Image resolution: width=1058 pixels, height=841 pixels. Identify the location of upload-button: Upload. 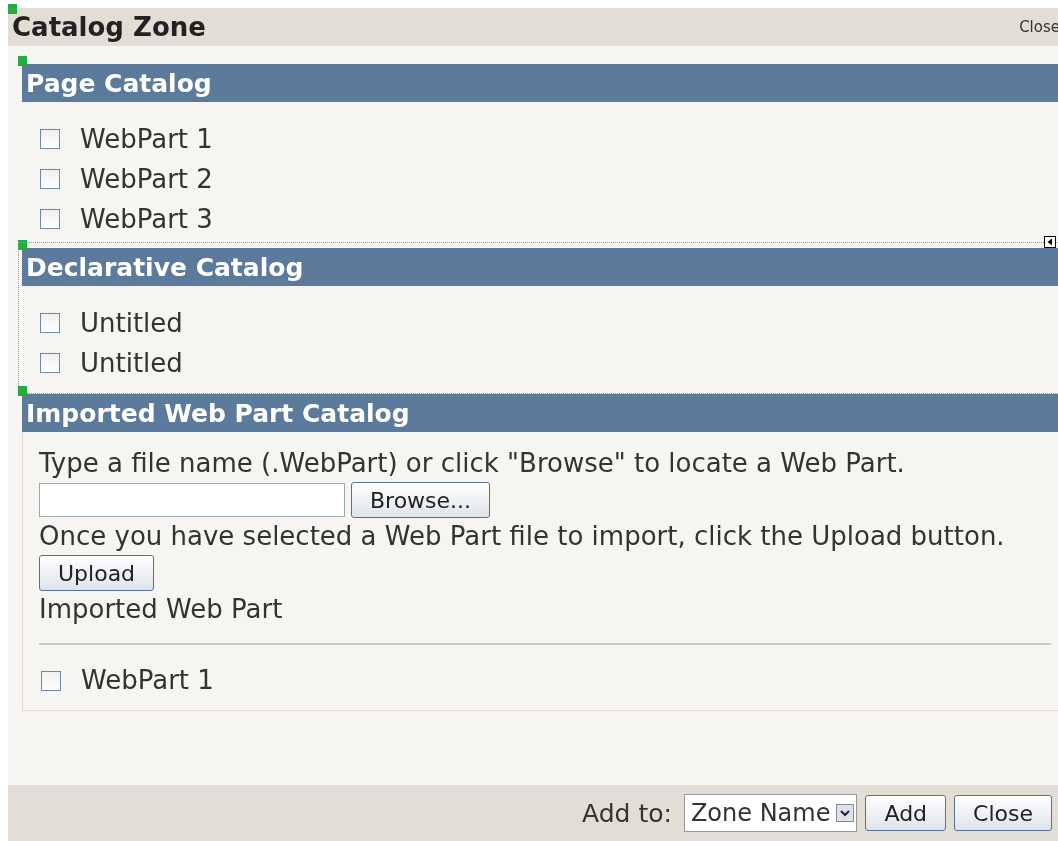
(97, 573).